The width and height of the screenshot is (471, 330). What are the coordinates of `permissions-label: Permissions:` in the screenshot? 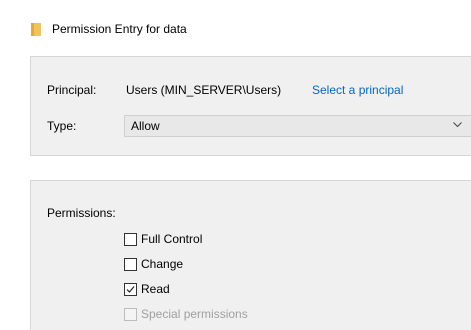 It's located at (81, 213).